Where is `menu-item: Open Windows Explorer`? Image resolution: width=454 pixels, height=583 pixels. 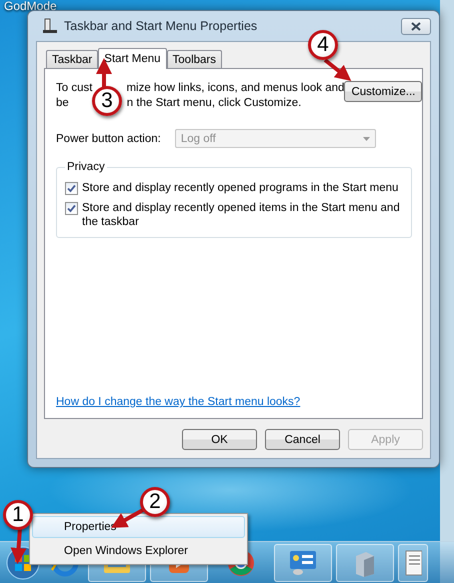
menu-item: Open Windows Explorer is located at coordinates (138, 551).